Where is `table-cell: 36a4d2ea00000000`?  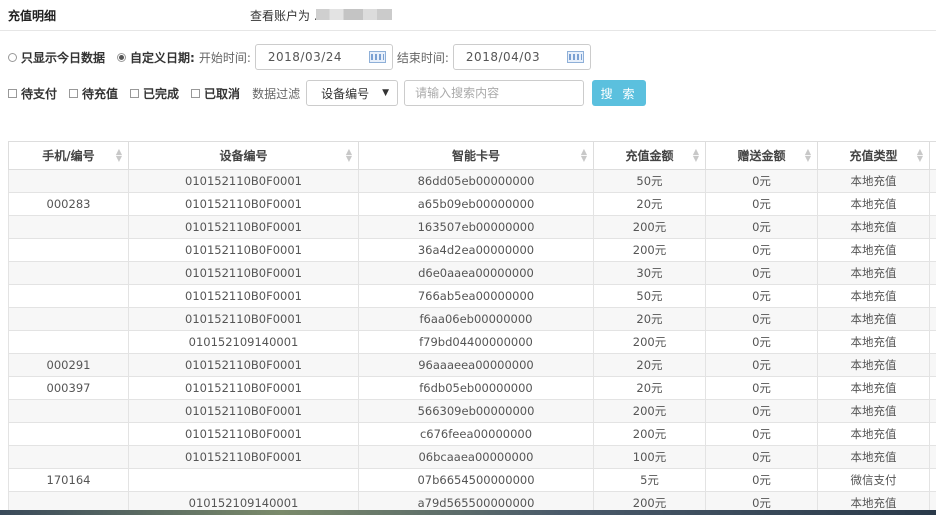
table-cell: 36a4d2ea00000000 is located at coordinates (476, 250).